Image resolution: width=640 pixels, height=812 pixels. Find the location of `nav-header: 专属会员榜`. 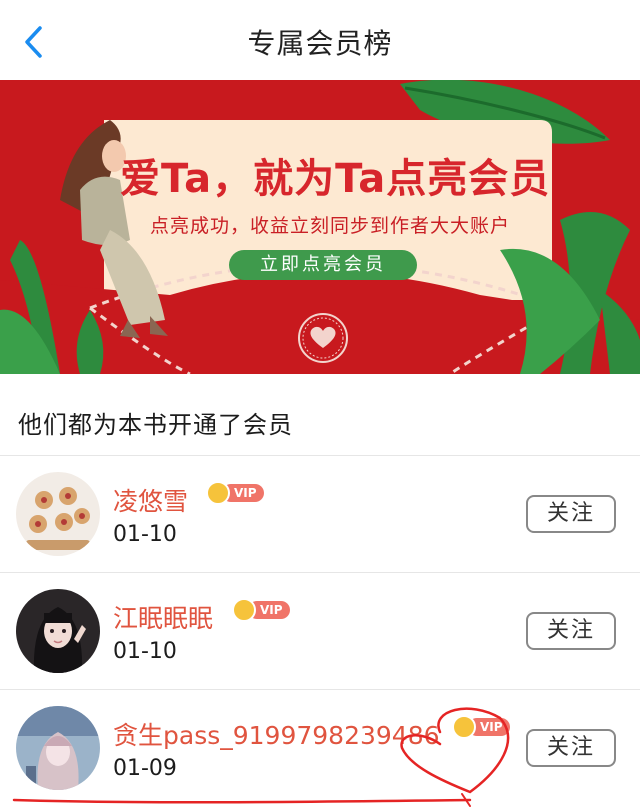

nav-header: 专属会员榜 is located at coordinates (320, 40).